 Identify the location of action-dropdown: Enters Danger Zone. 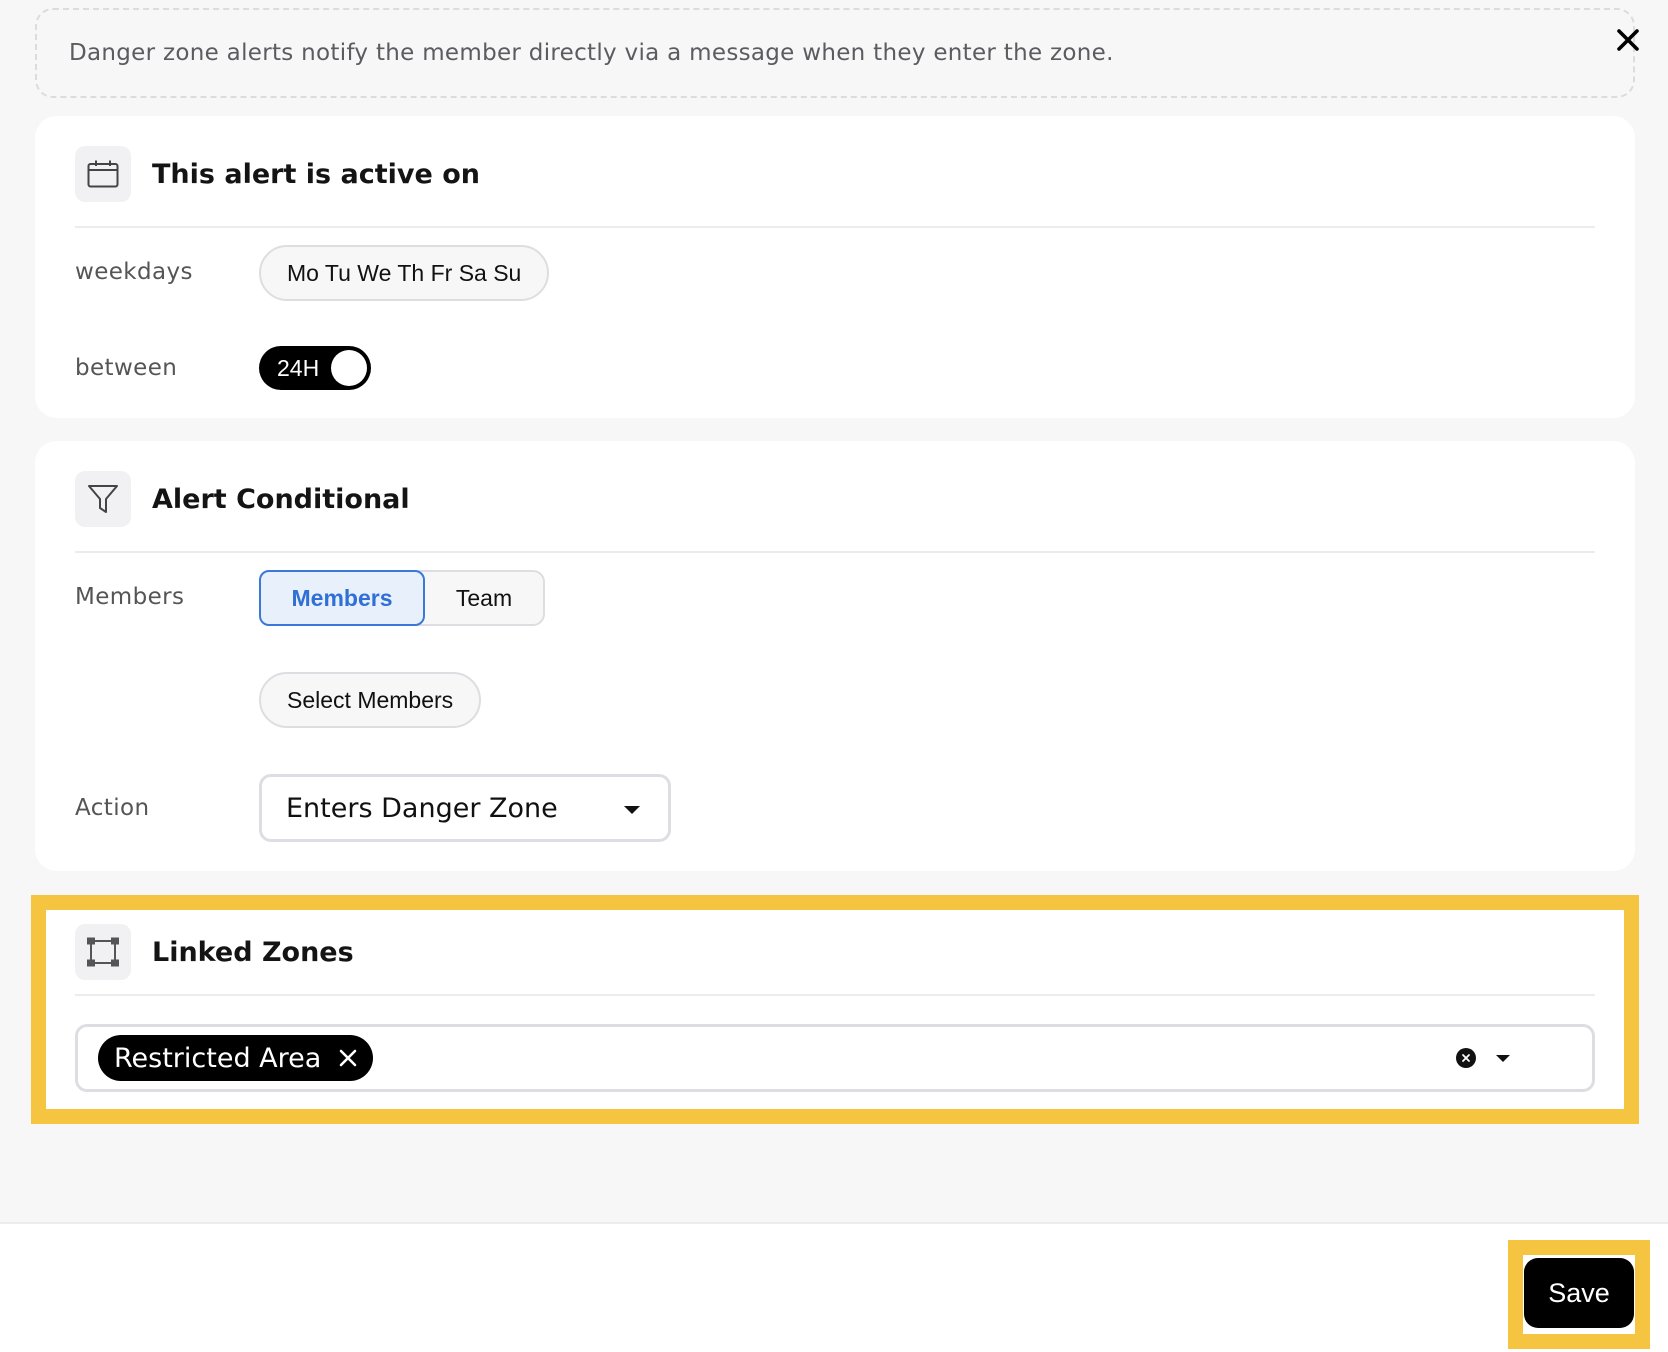
(465, 808).